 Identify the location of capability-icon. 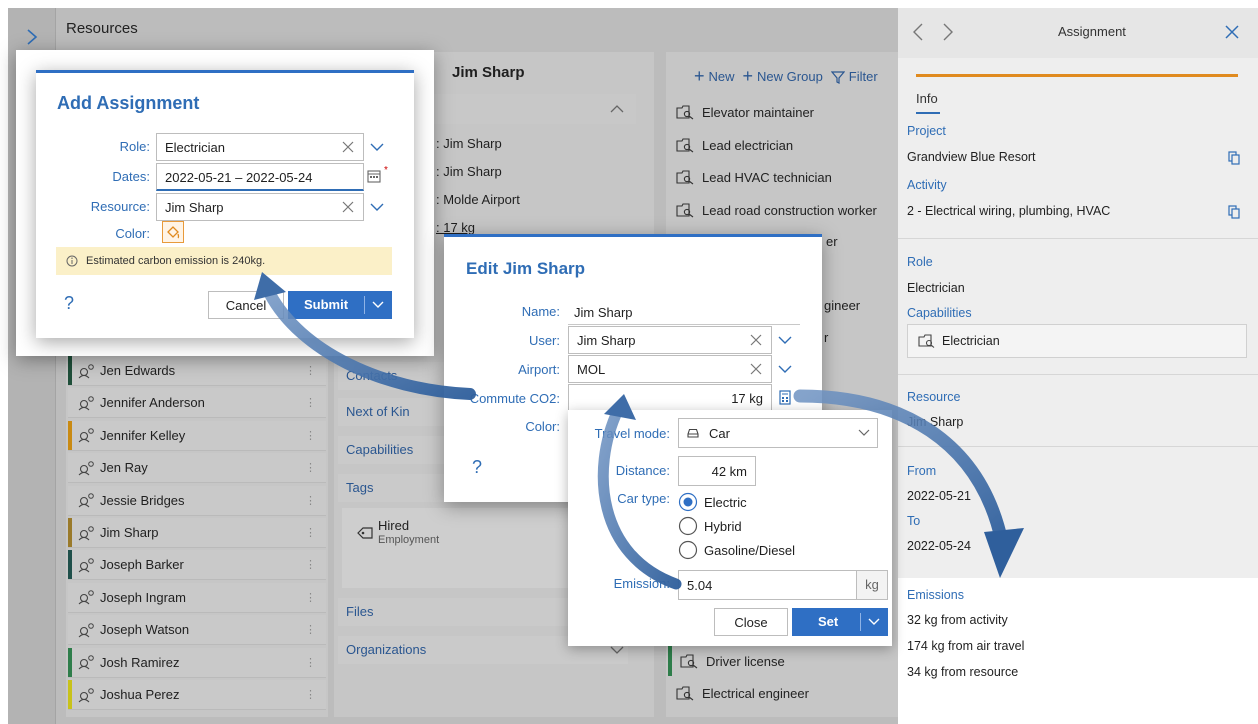
(685, 112).